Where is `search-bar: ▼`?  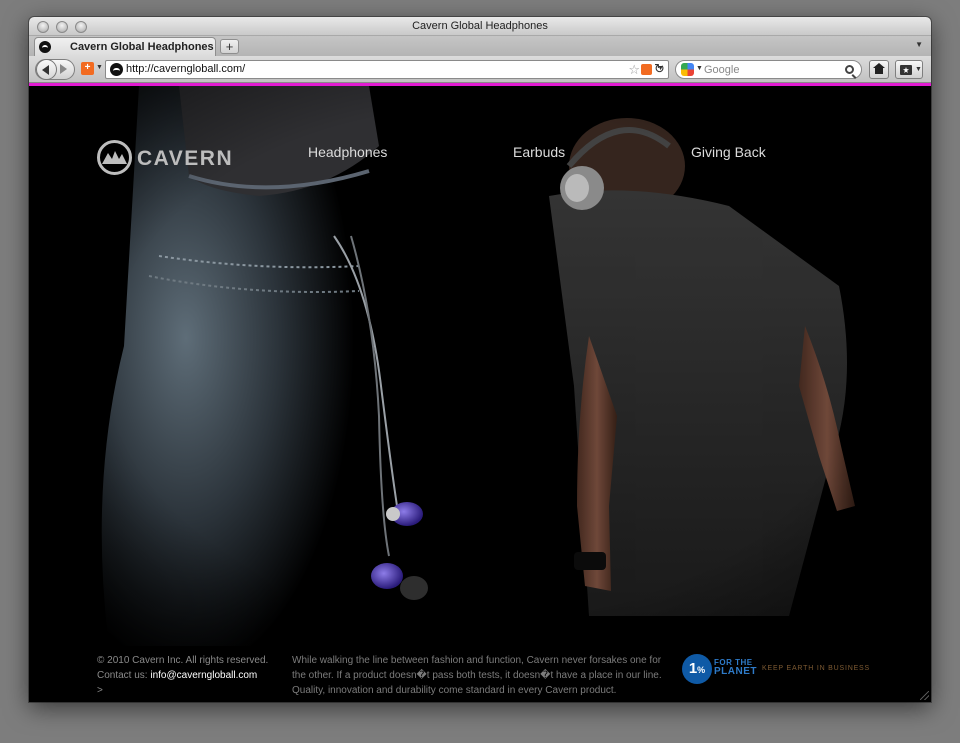 search-bar: ▼ is located at coordinates (768, 69).